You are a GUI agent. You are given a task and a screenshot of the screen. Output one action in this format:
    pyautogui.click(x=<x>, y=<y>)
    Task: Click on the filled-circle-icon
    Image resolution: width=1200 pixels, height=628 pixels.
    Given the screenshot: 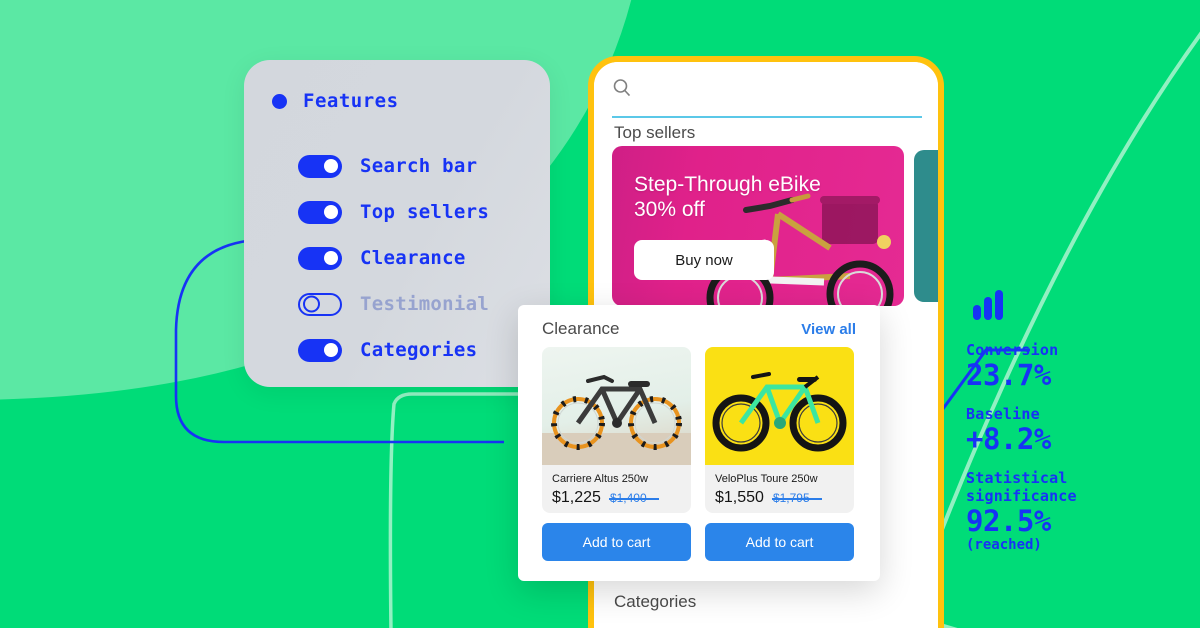 What is the action you would take?
    pyautogui.click(x=279, y=101)
    